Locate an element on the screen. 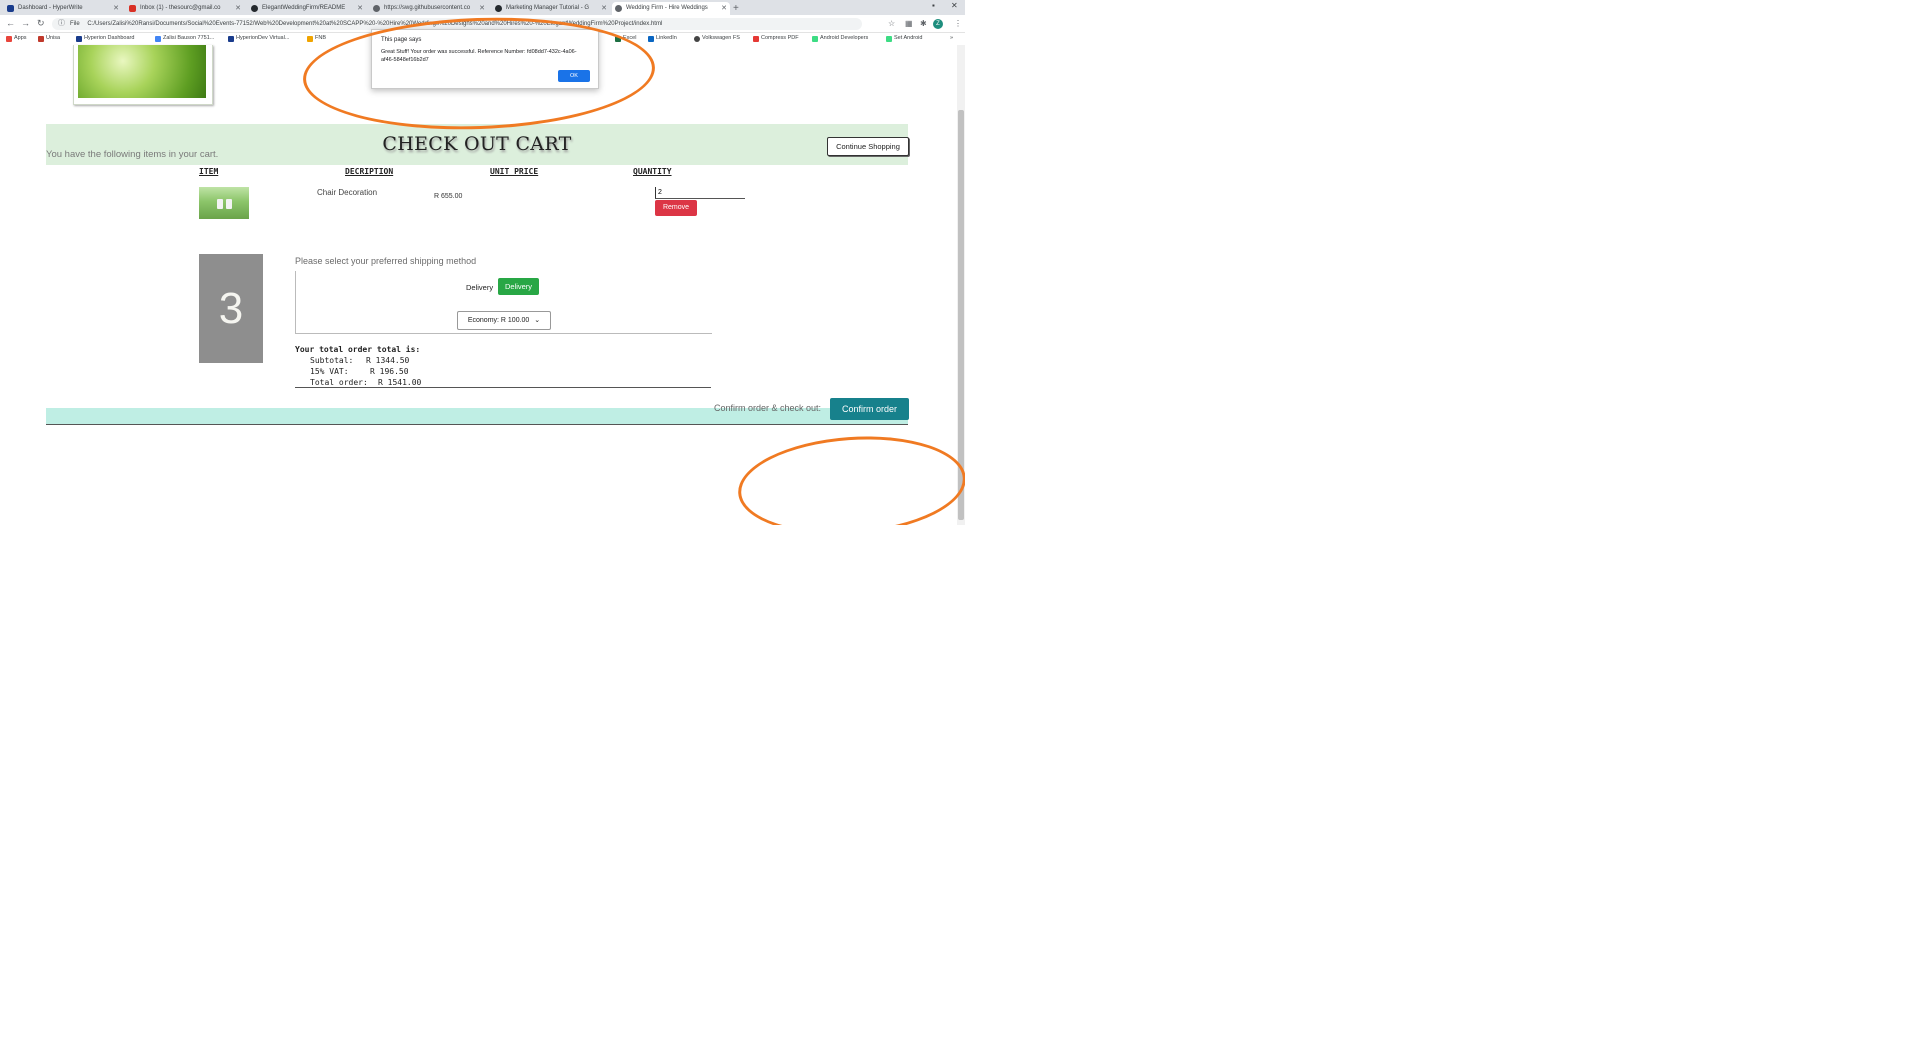 This screenshot has height=1040, width=1920. info-icon: ⓘ is located at coordinates (61, 24).